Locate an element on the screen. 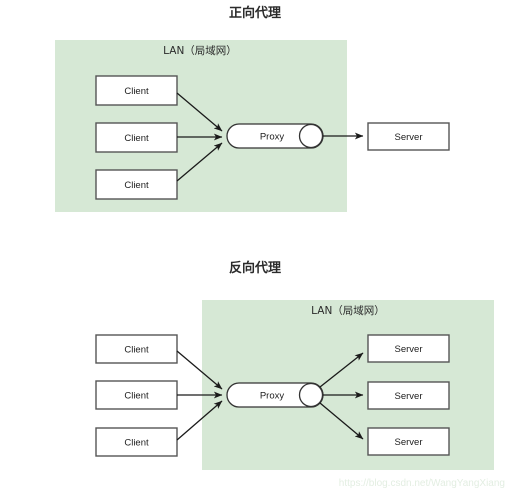 The image size is (510, 500). client-node-forward-2: Client is located at coordinates (136, 137).